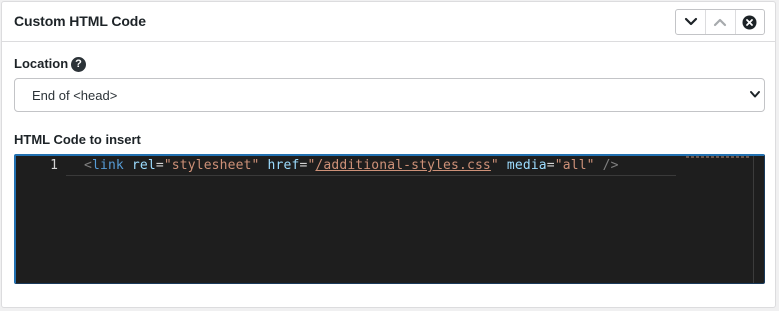  Describe the element at coordinates (718, 157) in the screenshot. I see `editor-minimap` at that location.